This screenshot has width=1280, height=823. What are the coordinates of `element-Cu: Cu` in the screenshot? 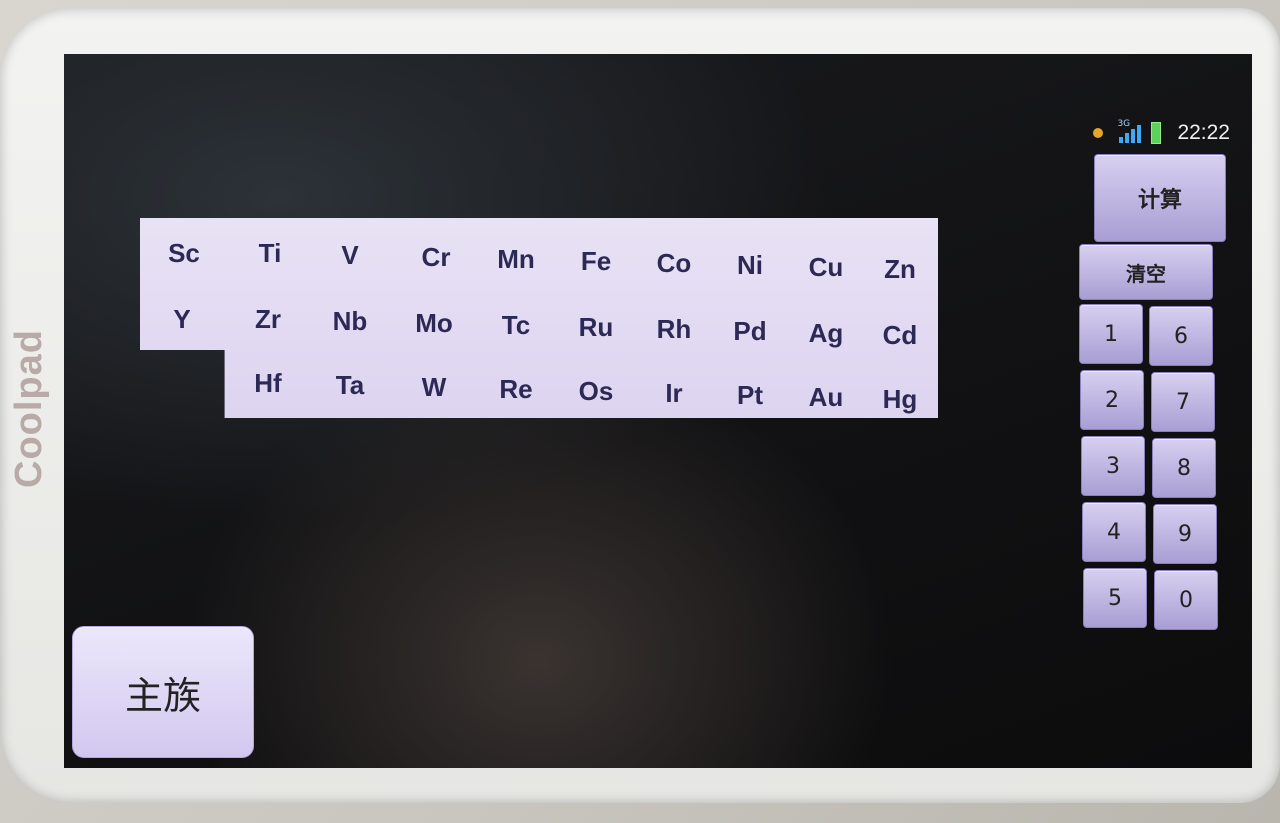 It's located at (826, 267).